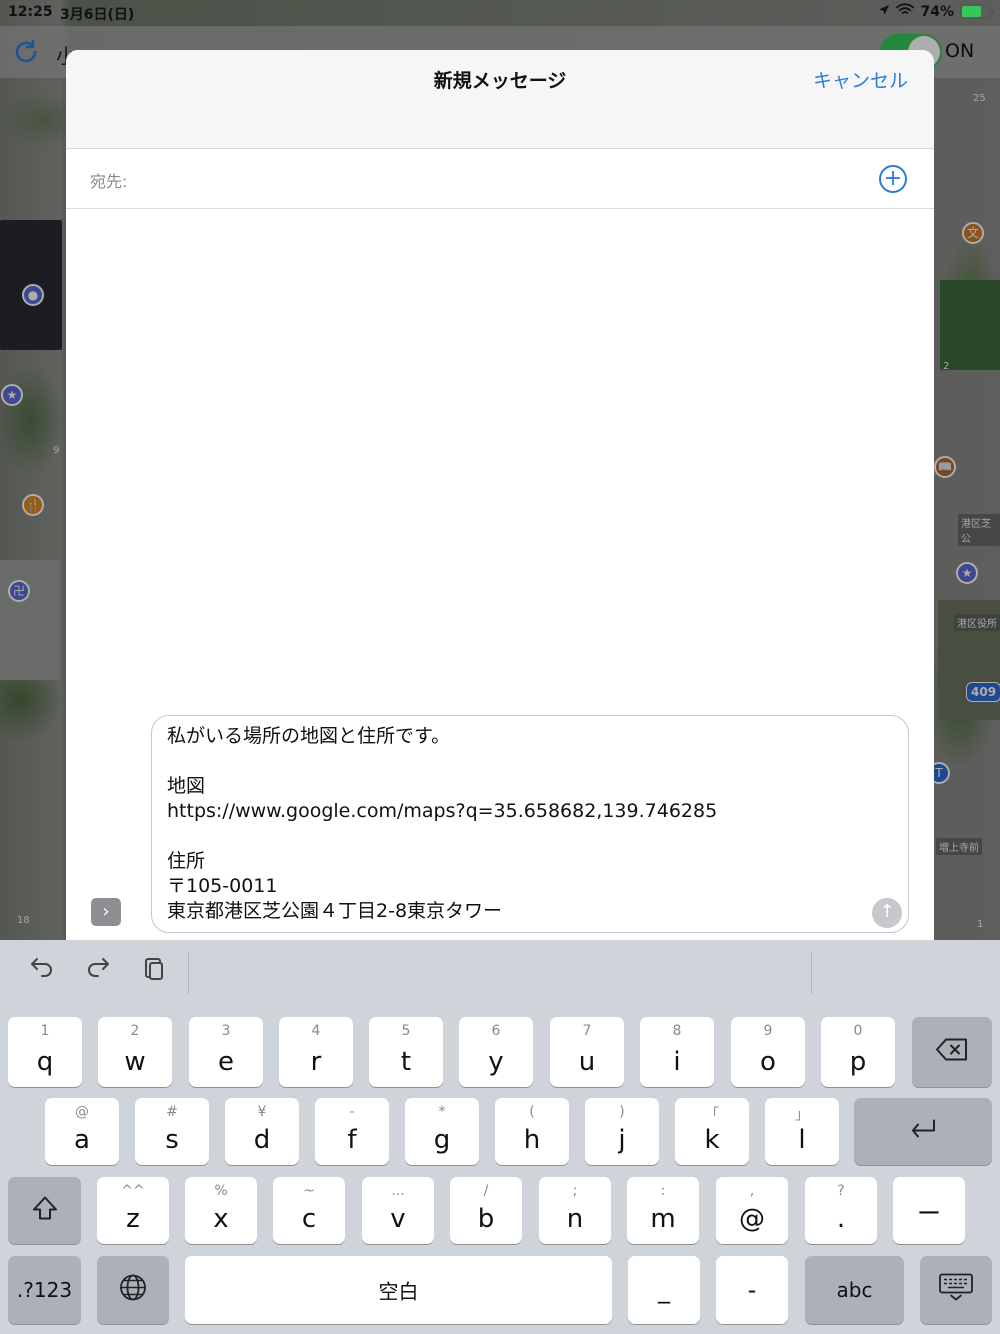  I want to click on battery-icon, so click(977, 11).